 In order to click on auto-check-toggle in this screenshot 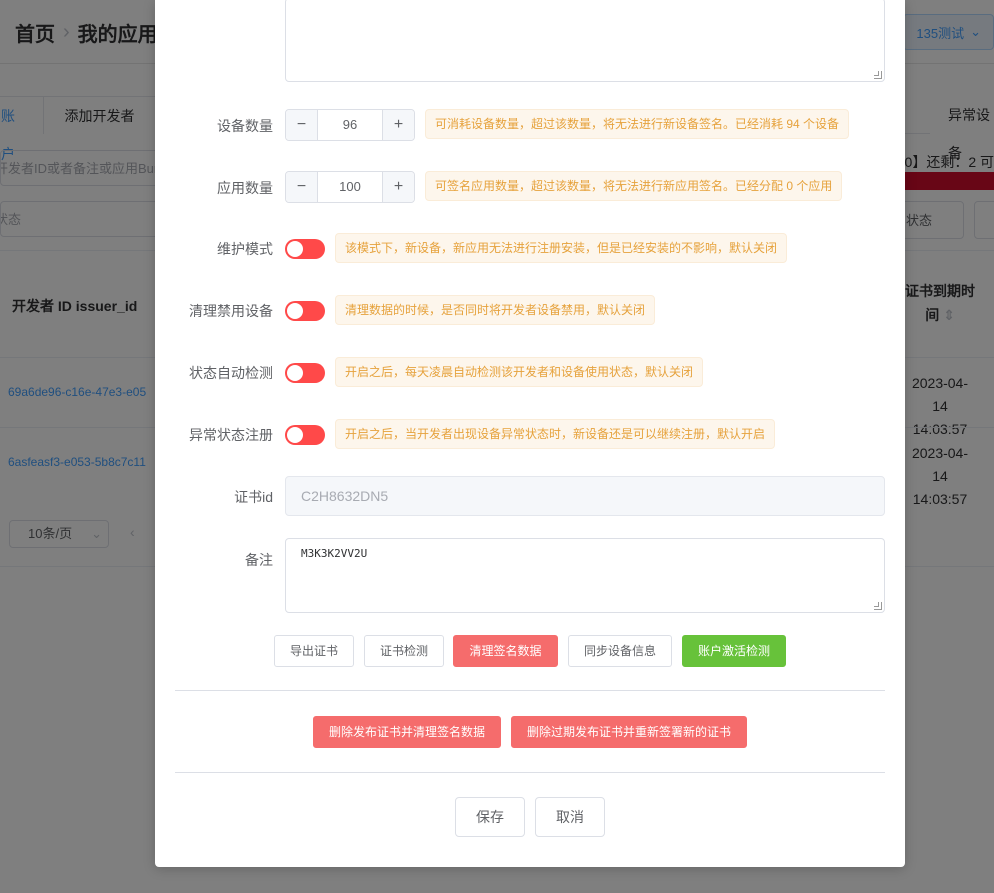, I will do `click(305, 373)`.